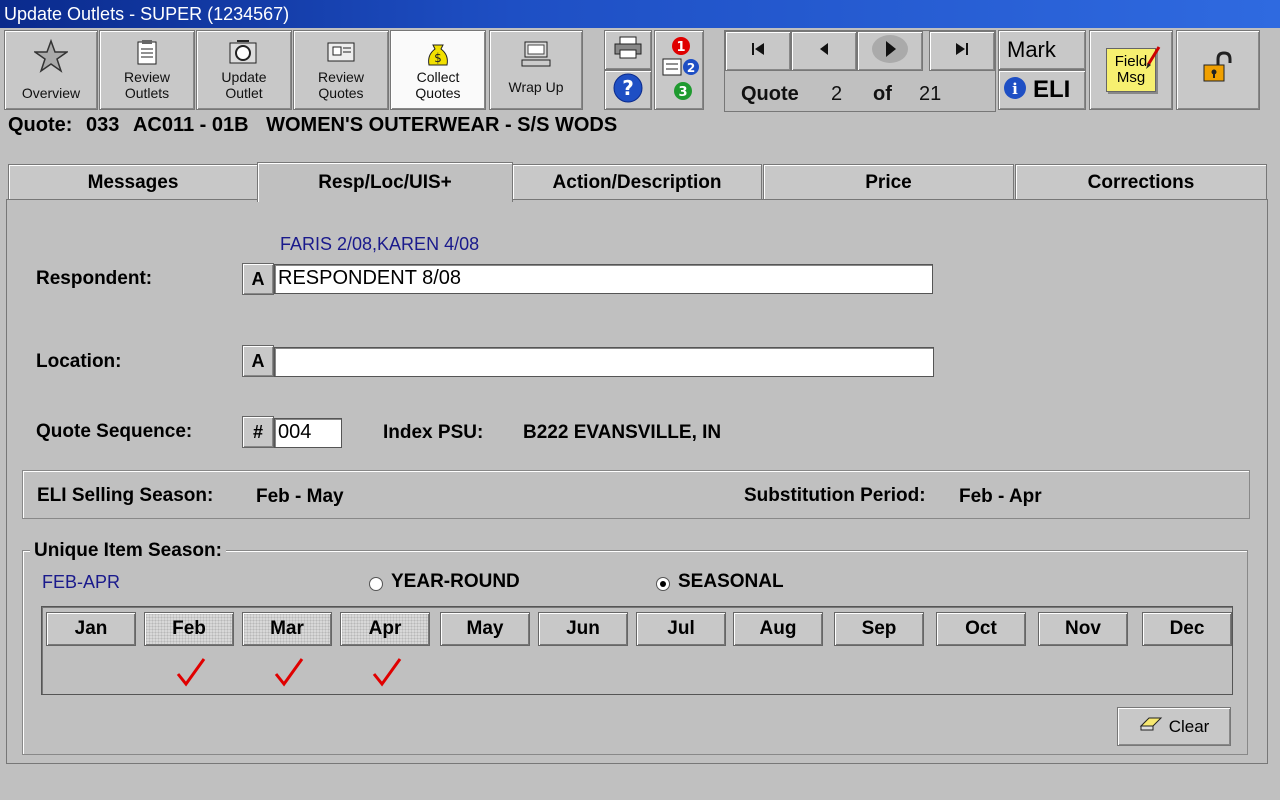 The image size is (1280, 800). What do you see at coordinates (387, 674) in the screenshot?
I see `apr-check-icon` at bounding box center [387, 674].